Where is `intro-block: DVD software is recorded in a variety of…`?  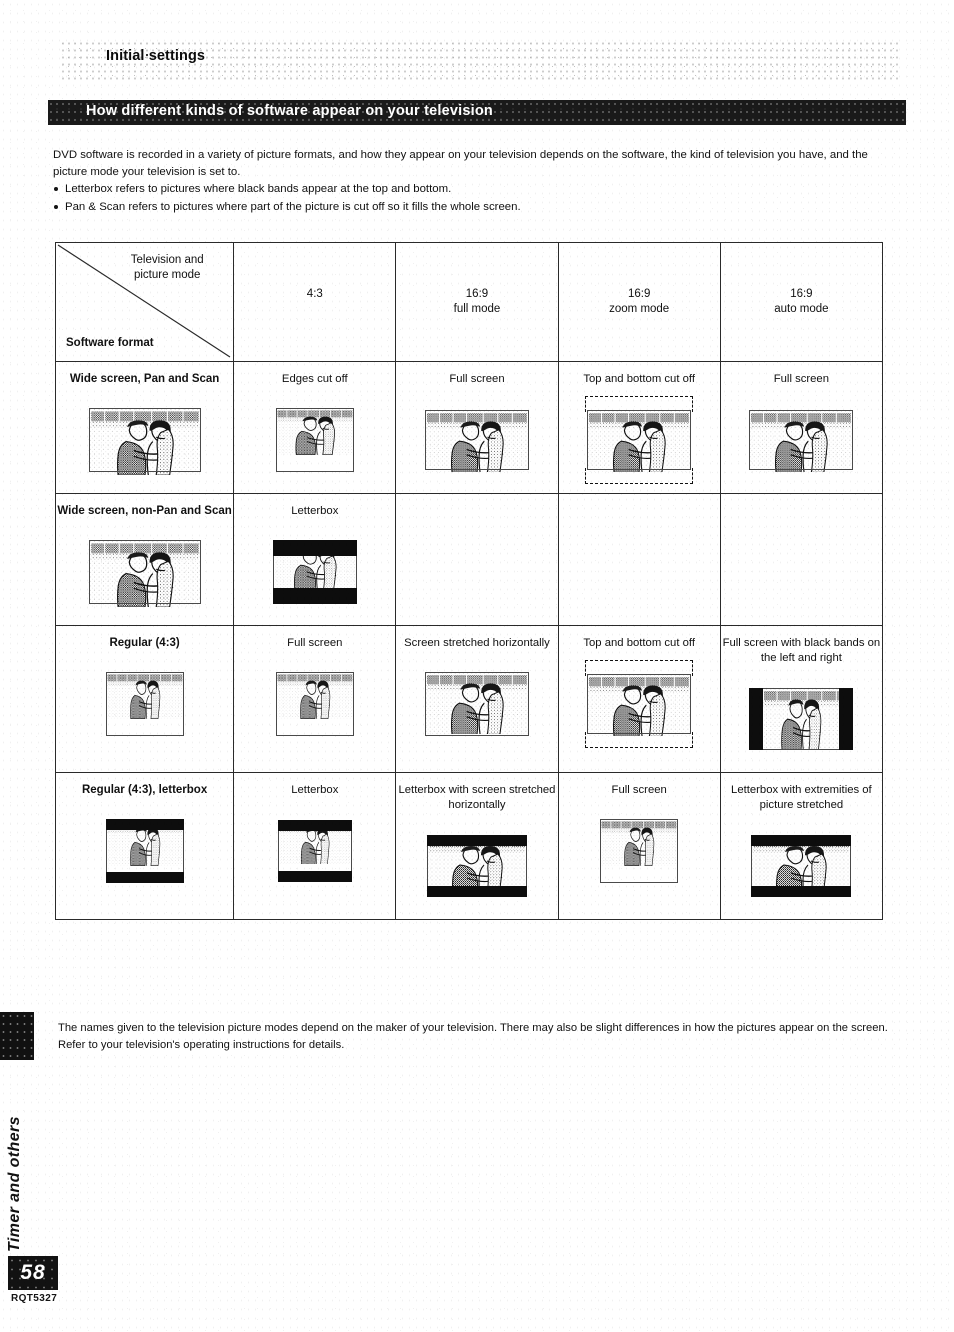
intro-block: DVD software is recorded in a variety of… is located at coordinates (479, 181).